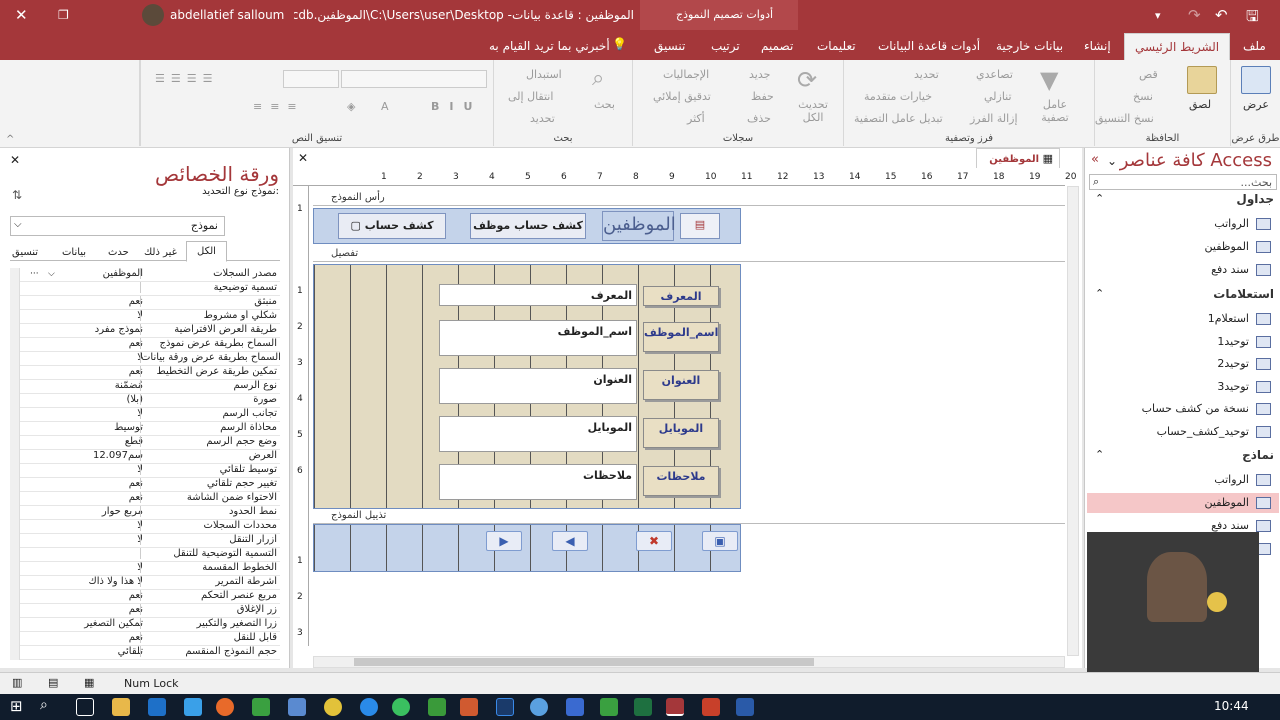 Image resolution: width=1280 pixels, height=720 pixels. What do you see at coordinates (998, 96) in the screenshot?
I see `descending-button: تنازلي` at bounding box center [998, 96].